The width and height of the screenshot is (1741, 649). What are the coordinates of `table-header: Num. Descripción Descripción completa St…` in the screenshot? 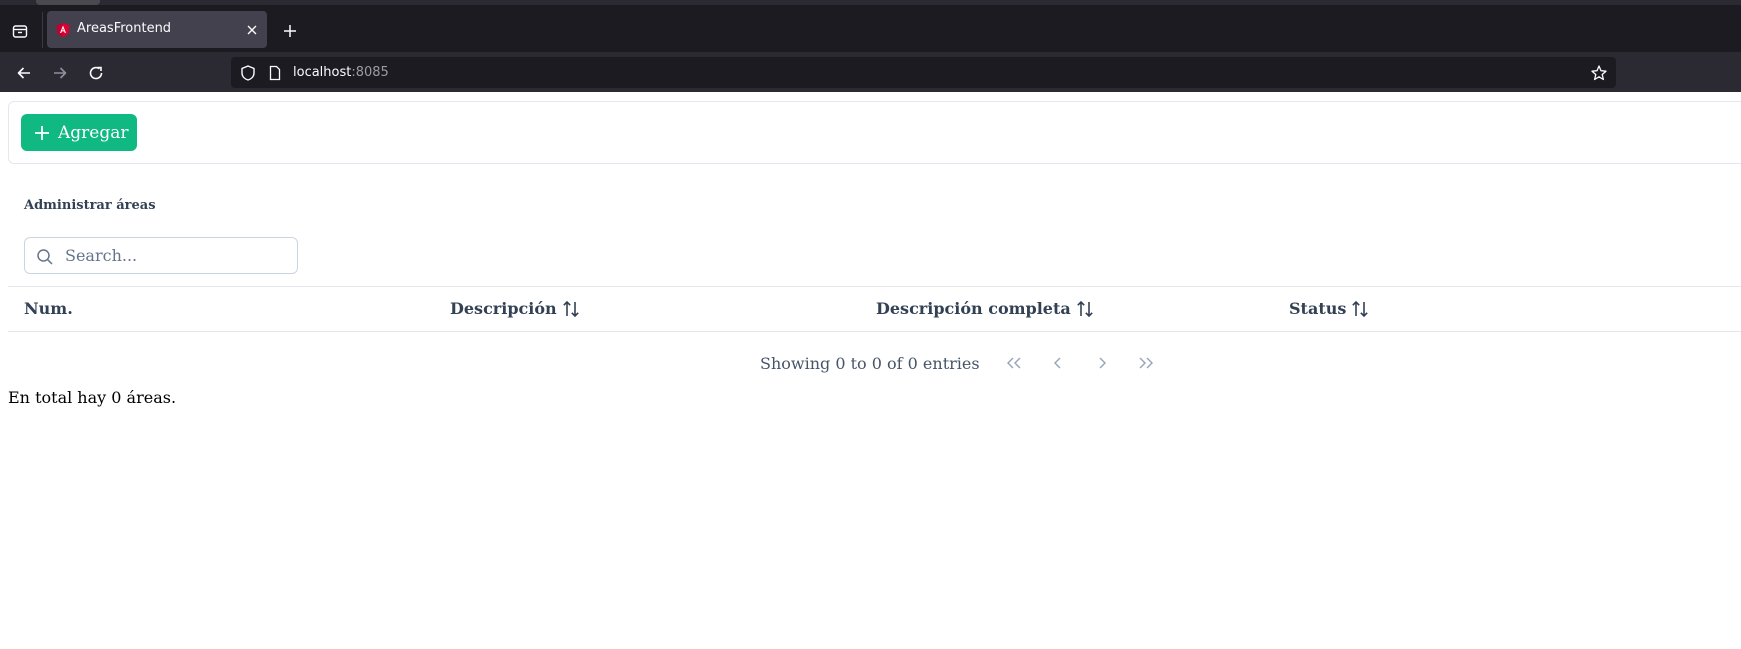 It's located at (874, 309).